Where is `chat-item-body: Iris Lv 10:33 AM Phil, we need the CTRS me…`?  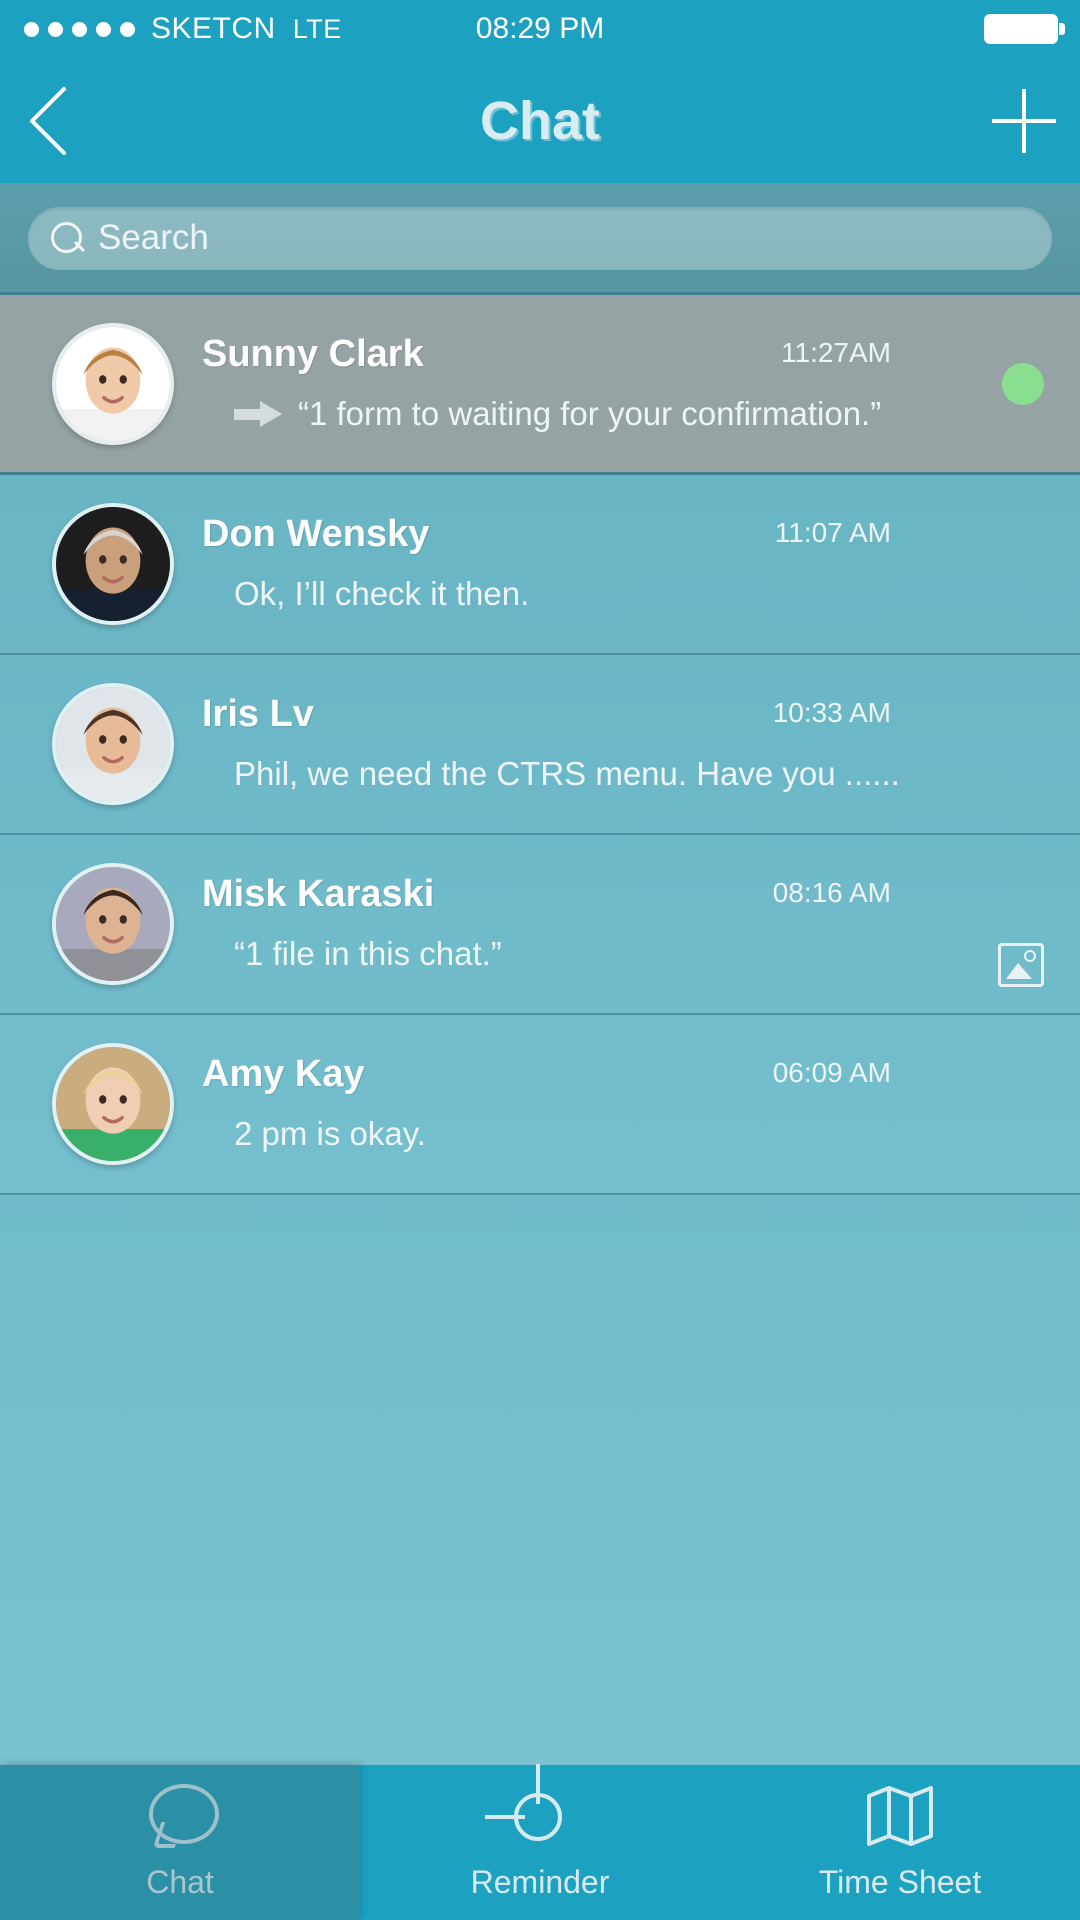
chat-item-body: Iris Lv 10:33 AM Phil, we need the CTRS me… is located at coordinates (629, 744).